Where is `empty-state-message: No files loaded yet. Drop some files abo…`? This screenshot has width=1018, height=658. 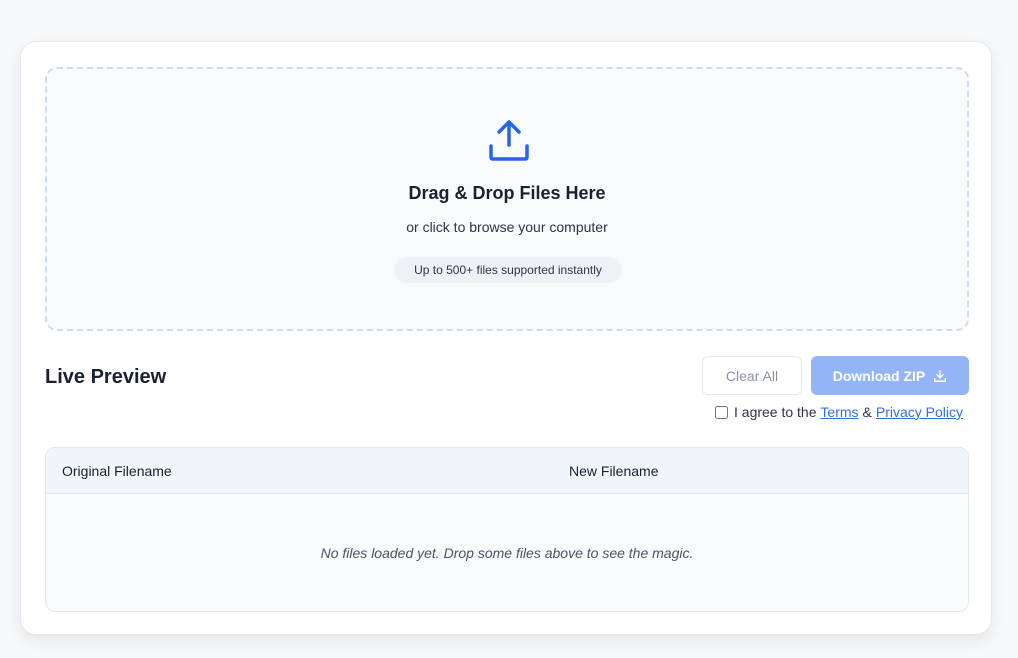
empty-state-message: No files loaded yet. Drop some files abo… is located at coordinates (507, 553).